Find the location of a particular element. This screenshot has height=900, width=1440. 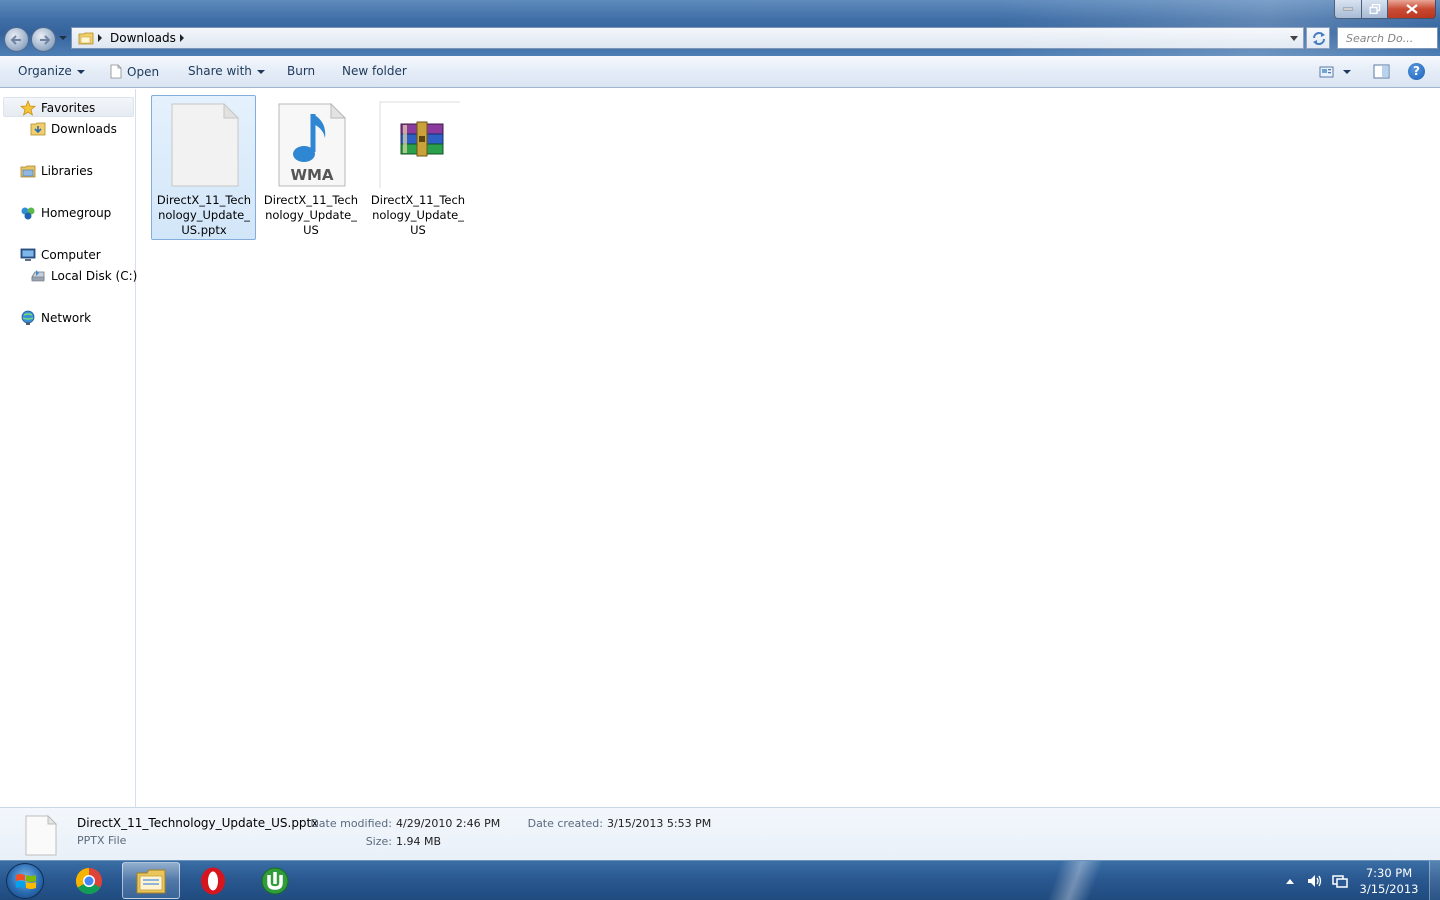

refresh-icon is located at coordinates (1319, 38).